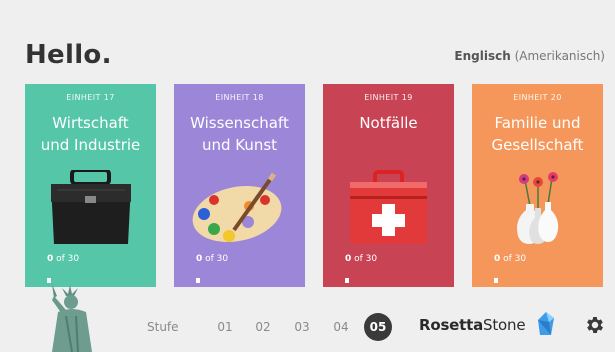 The height and width of the screenshot is (352, 615). What do you see at coordinates (239, 123) in the screenshot?
I see `unit-title-line1: Wissenschaft` at bounding box center [239, 123].